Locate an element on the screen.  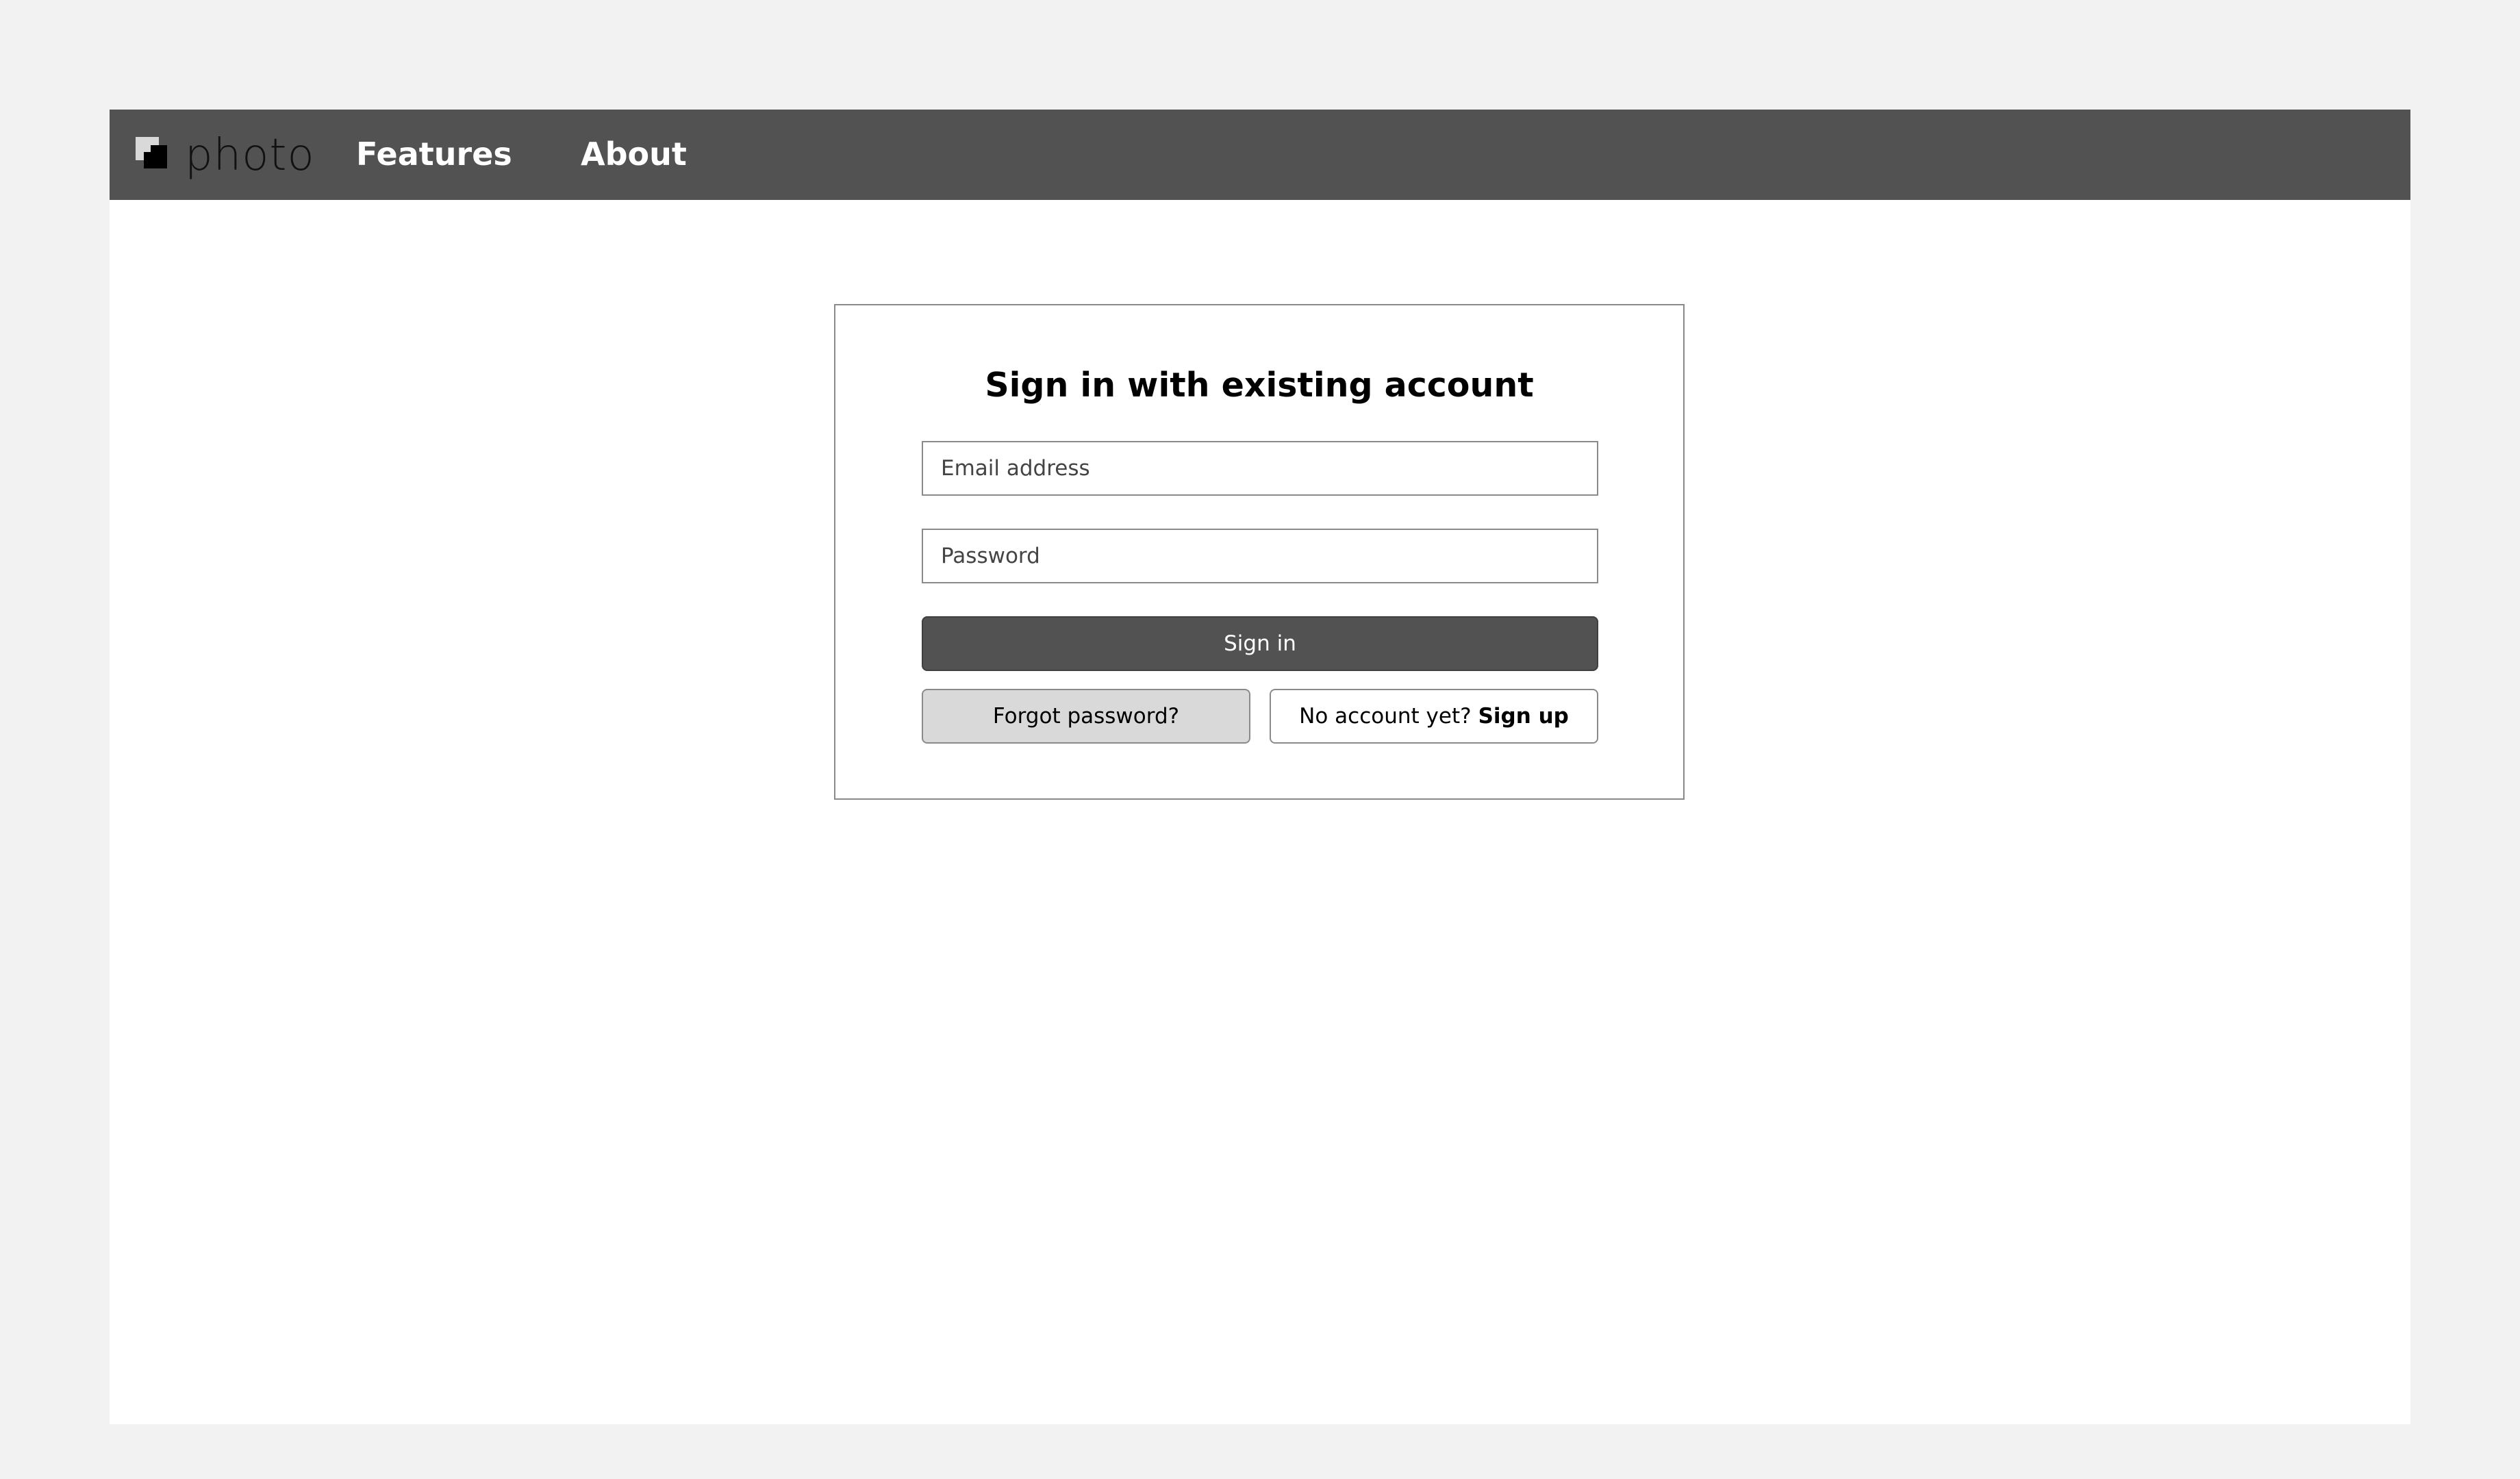
email-field is located at coordinates (1260, 468).